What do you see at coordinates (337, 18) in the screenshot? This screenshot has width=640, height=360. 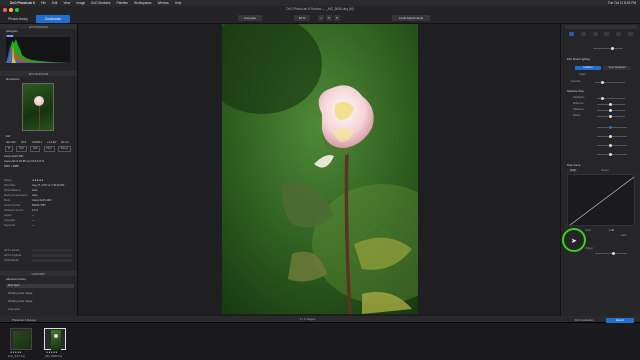 I see `rotate-tool-button: ↻` at bounding box center [337, 18].